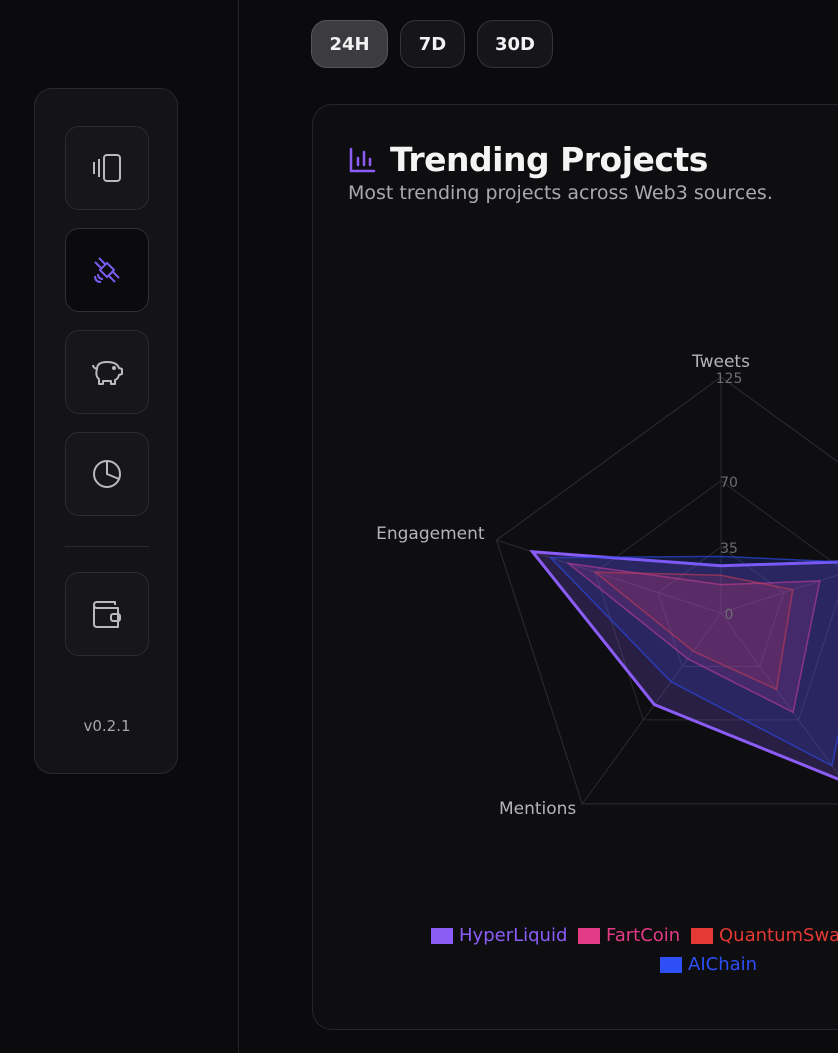 This screenshot has width=838, height=1053. What do you see at coordinates (778, 935) in the screenshot?
I see `legend-label: QuantumSwap` at bounding box center [778, 935].